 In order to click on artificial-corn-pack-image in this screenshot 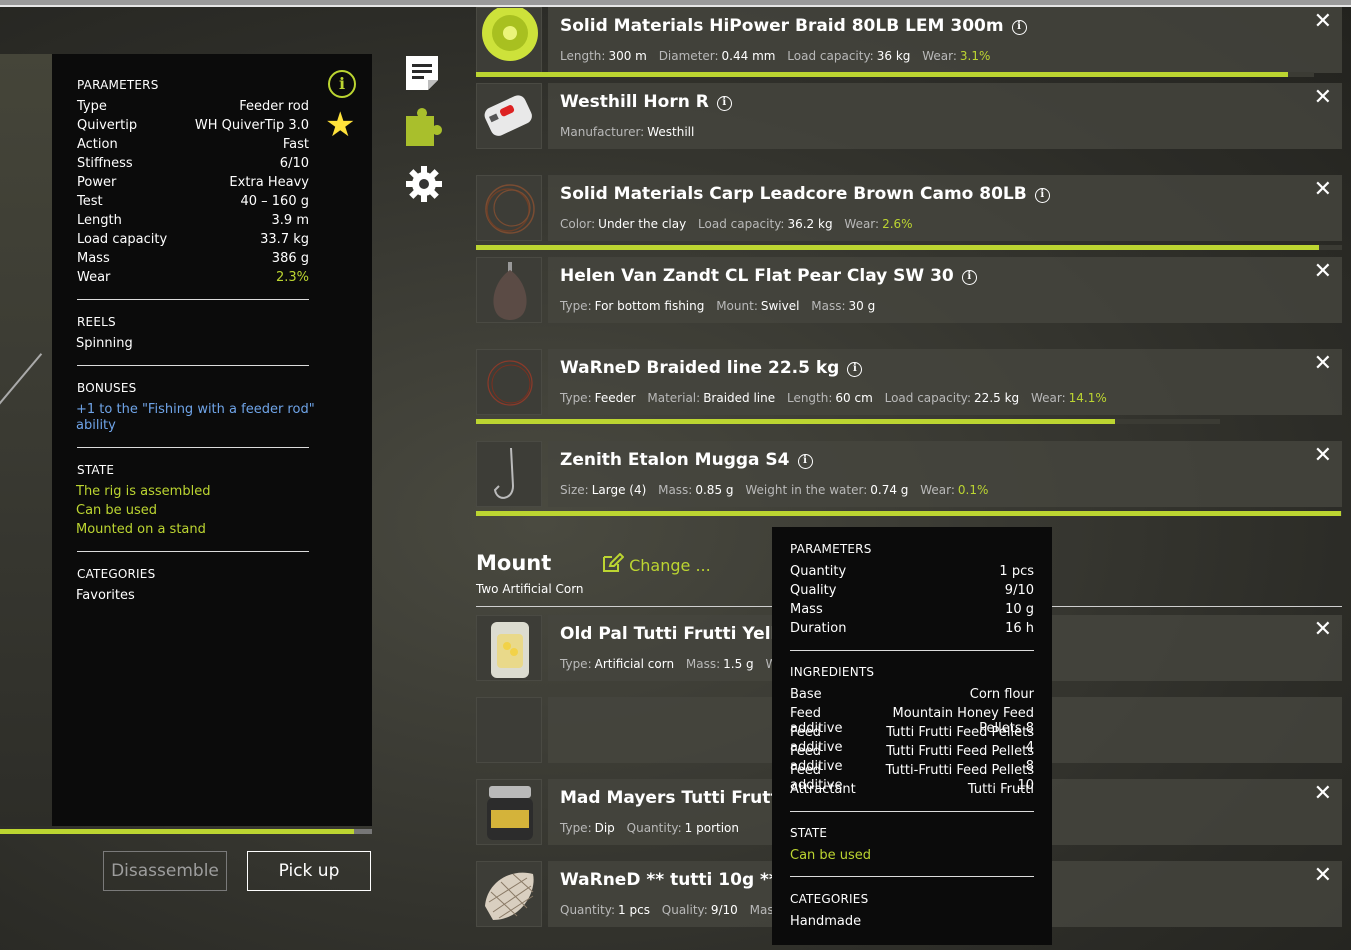, I will do `click(510, 650)`.